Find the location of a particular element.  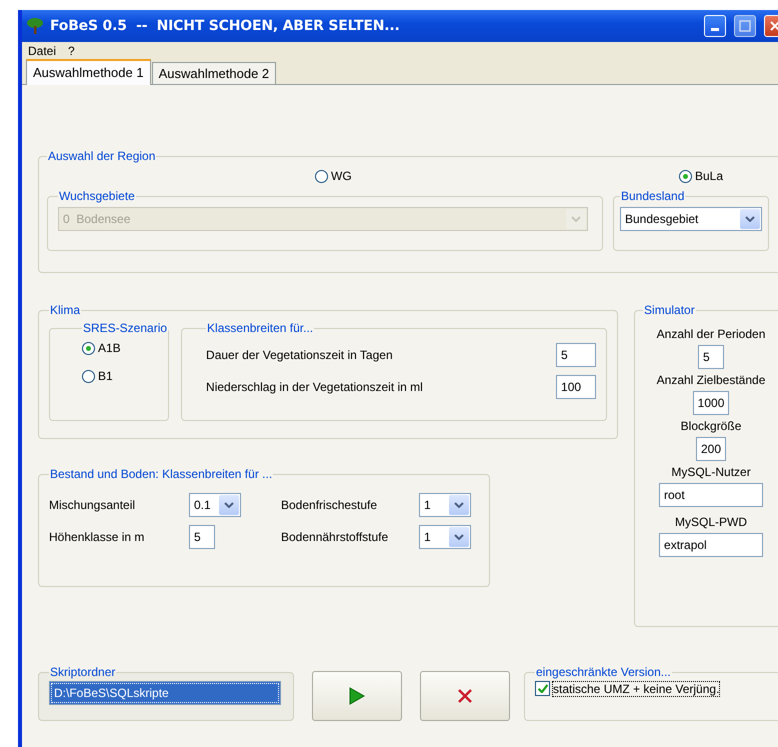

group-title: SRES-Szenario is located at coordinates (125, 328).